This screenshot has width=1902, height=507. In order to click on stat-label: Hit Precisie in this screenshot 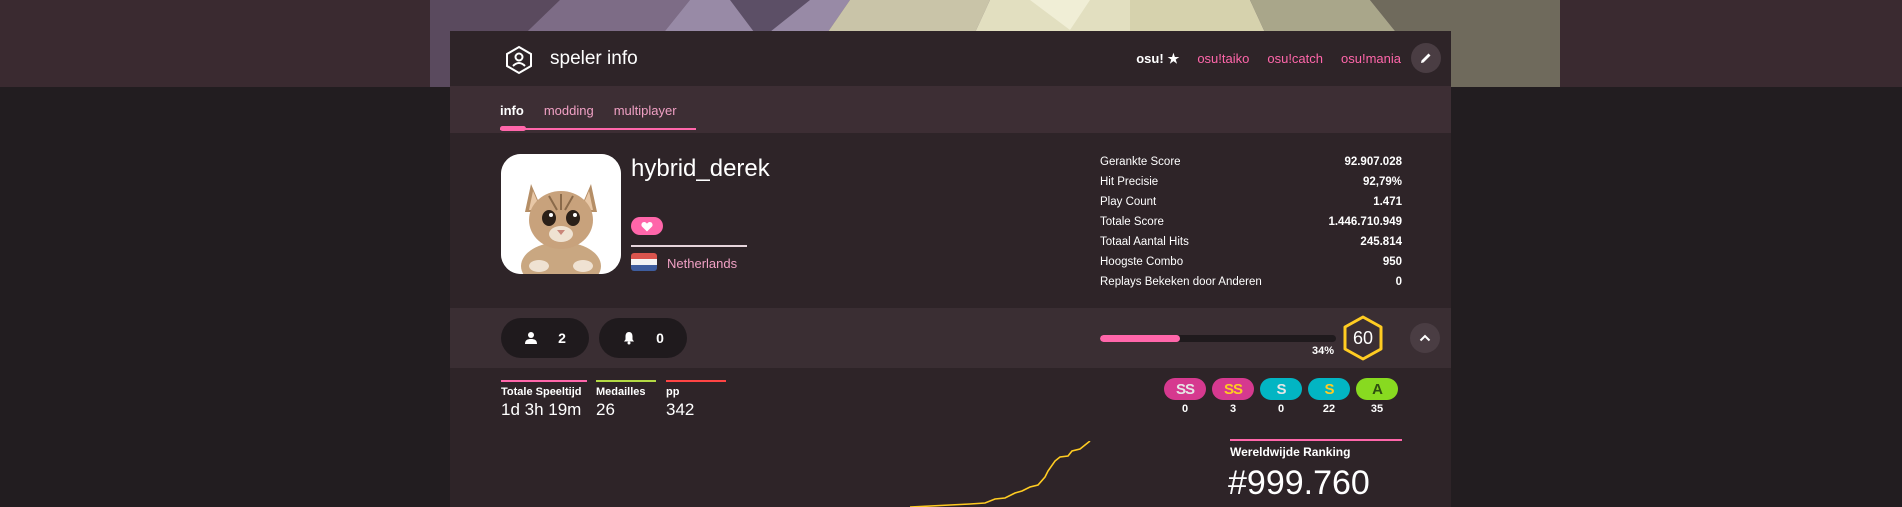, I will do `click(1129, 182)`.